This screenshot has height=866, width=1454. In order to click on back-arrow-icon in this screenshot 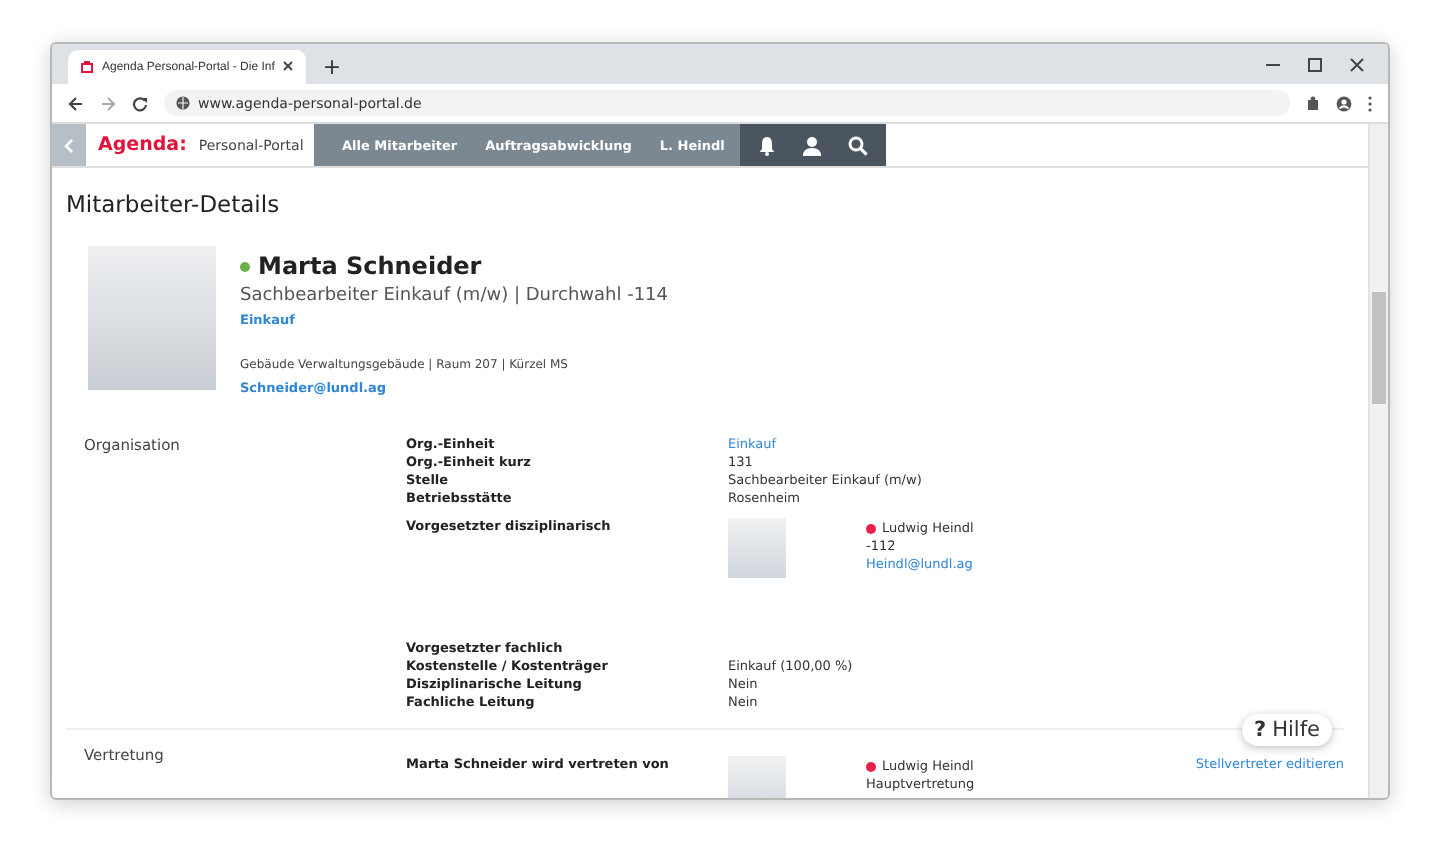, I will do `click(76, 103)`.